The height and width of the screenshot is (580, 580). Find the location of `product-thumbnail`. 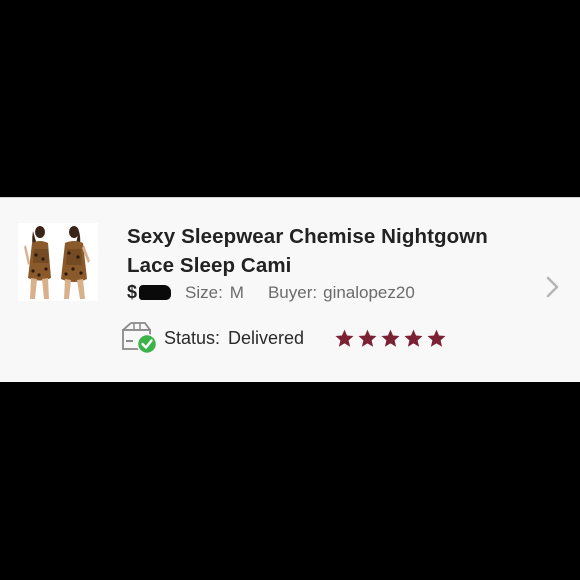

product-thumbnail is located at coordinates (58, 262).